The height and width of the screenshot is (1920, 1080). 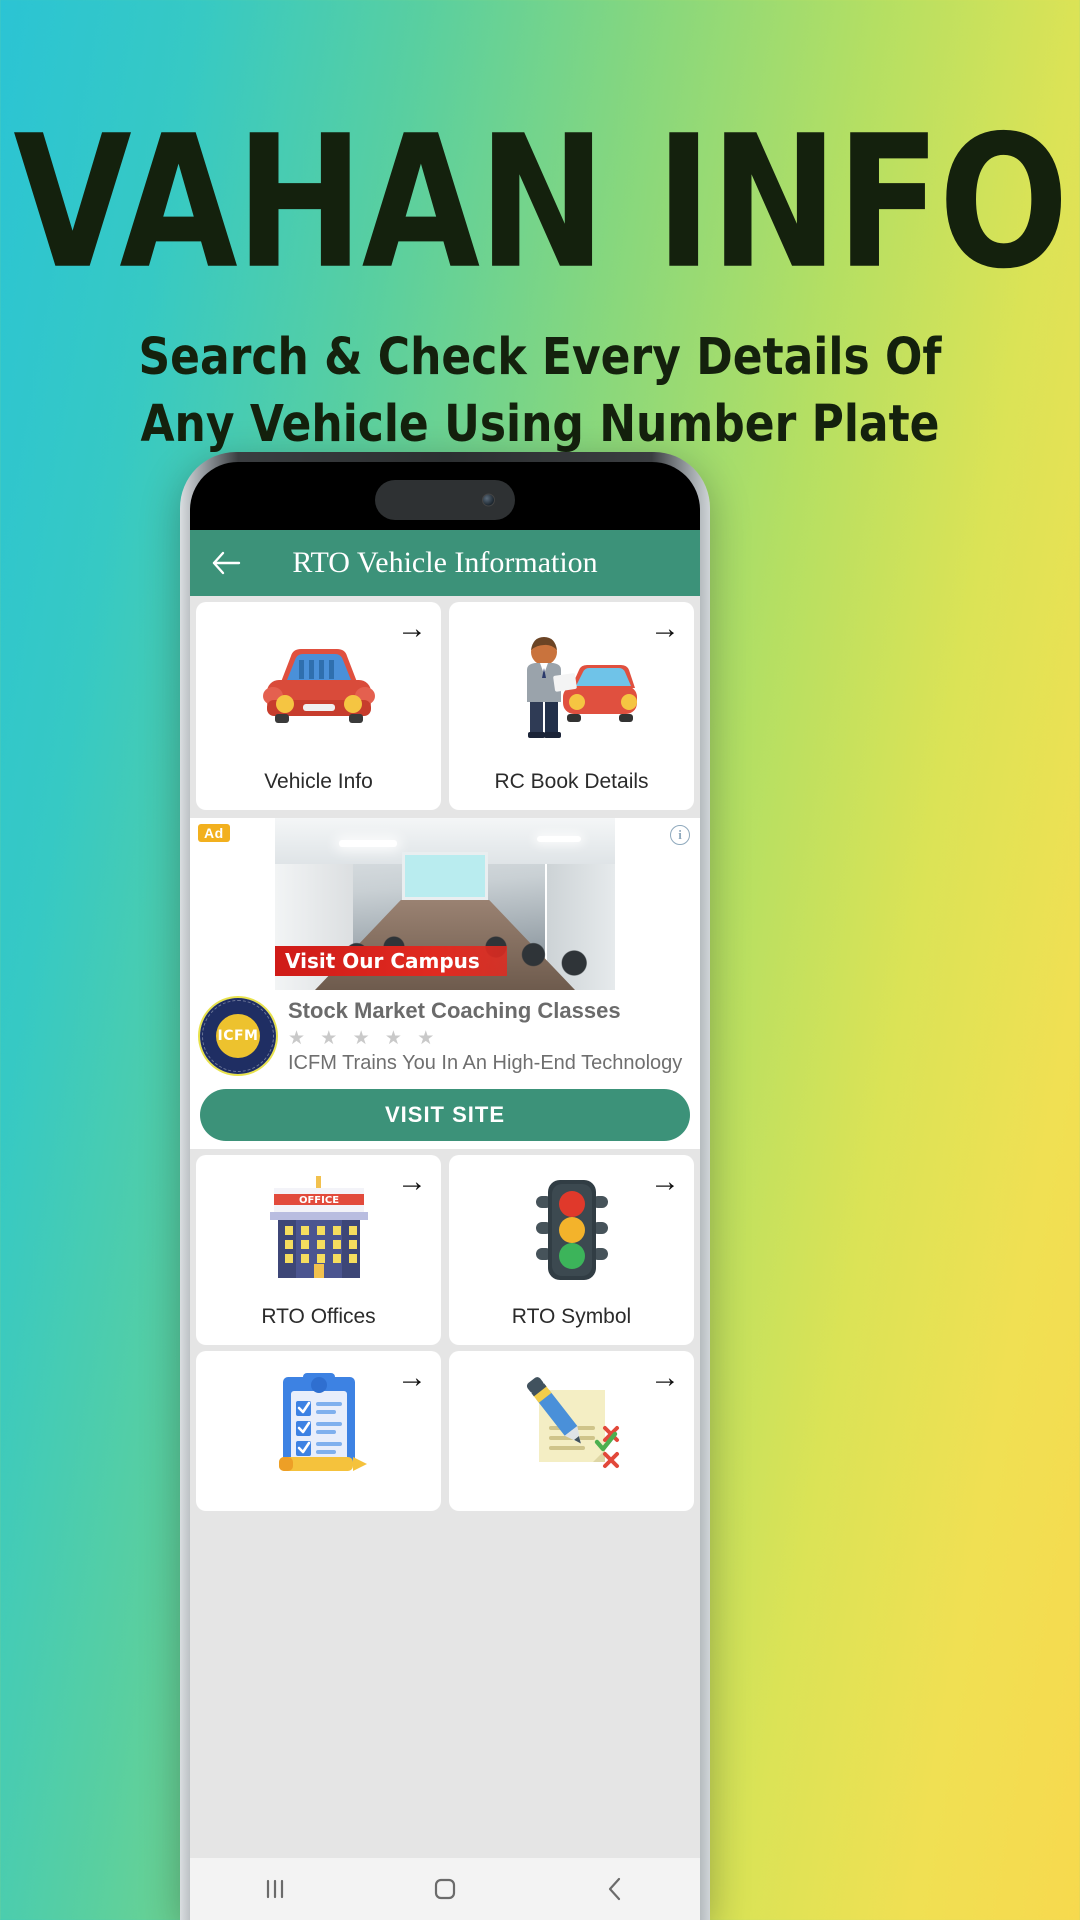 I want to click on android-nav-bar, so click(x=445, y=1889).